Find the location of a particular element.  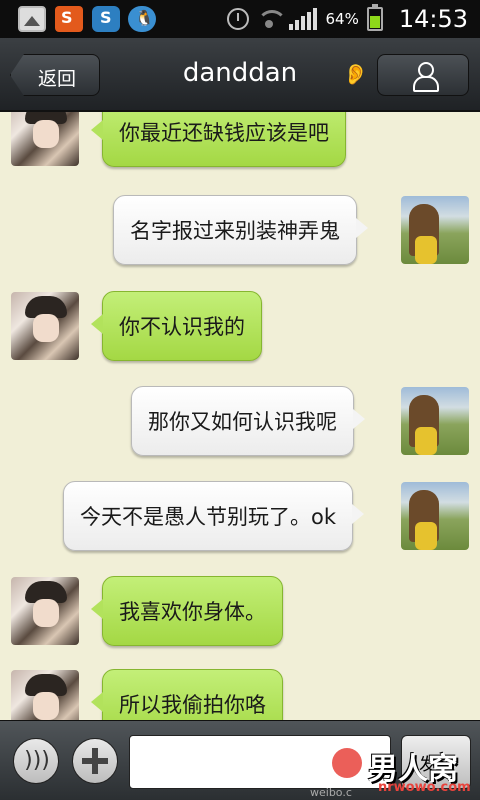

incoming-message-bubble: 所以我偷拍你咯 is located at coordinates (187, 694).